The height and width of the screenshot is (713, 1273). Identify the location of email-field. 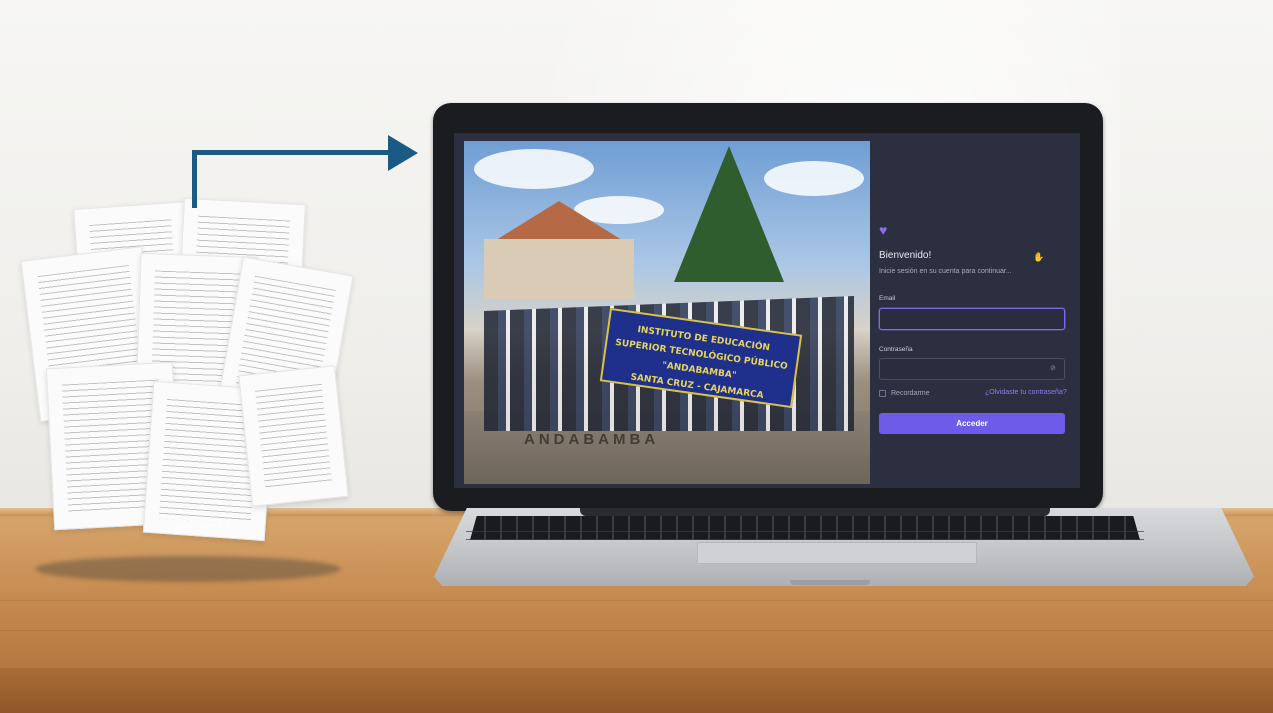
(972, 319).